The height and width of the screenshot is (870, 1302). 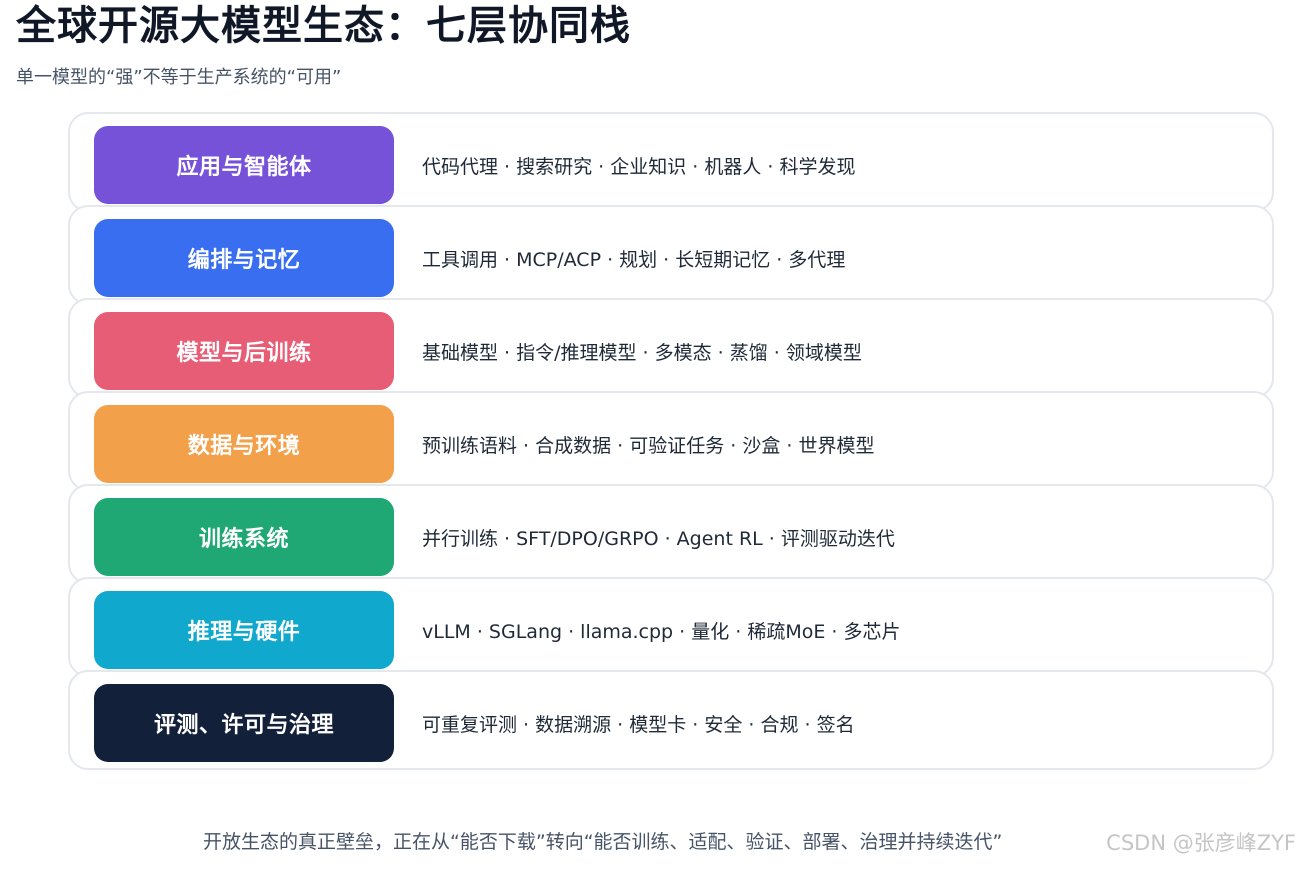 What do you see at coordinates (658, 538) in the screenshot?
I see `layer-description: 并行训练 · SFT/DPO/GRPO · Agent RL · 评测驱动迭代` at bounding box center [658, 538].